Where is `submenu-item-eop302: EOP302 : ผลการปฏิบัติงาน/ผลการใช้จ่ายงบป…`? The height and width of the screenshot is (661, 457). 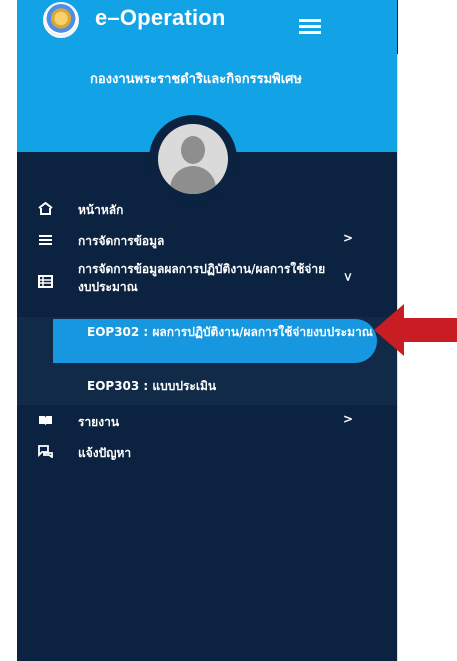
submenu-item-eop302: EOP302 : ผลการปฏิบัติงาน/ผลการใช้จ่ายงบป… is located at coordinates (215, 341).